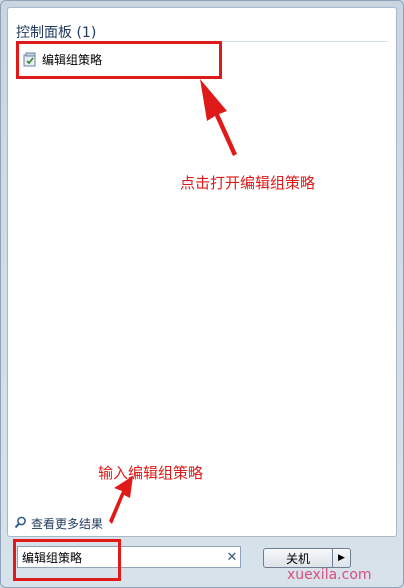 The height and width of the screenshot is (588, 404). What do you see at coordinates (329, 575) in the screenshot?
I see `watermark: xuexila.com` at bounding box center [329, 575].